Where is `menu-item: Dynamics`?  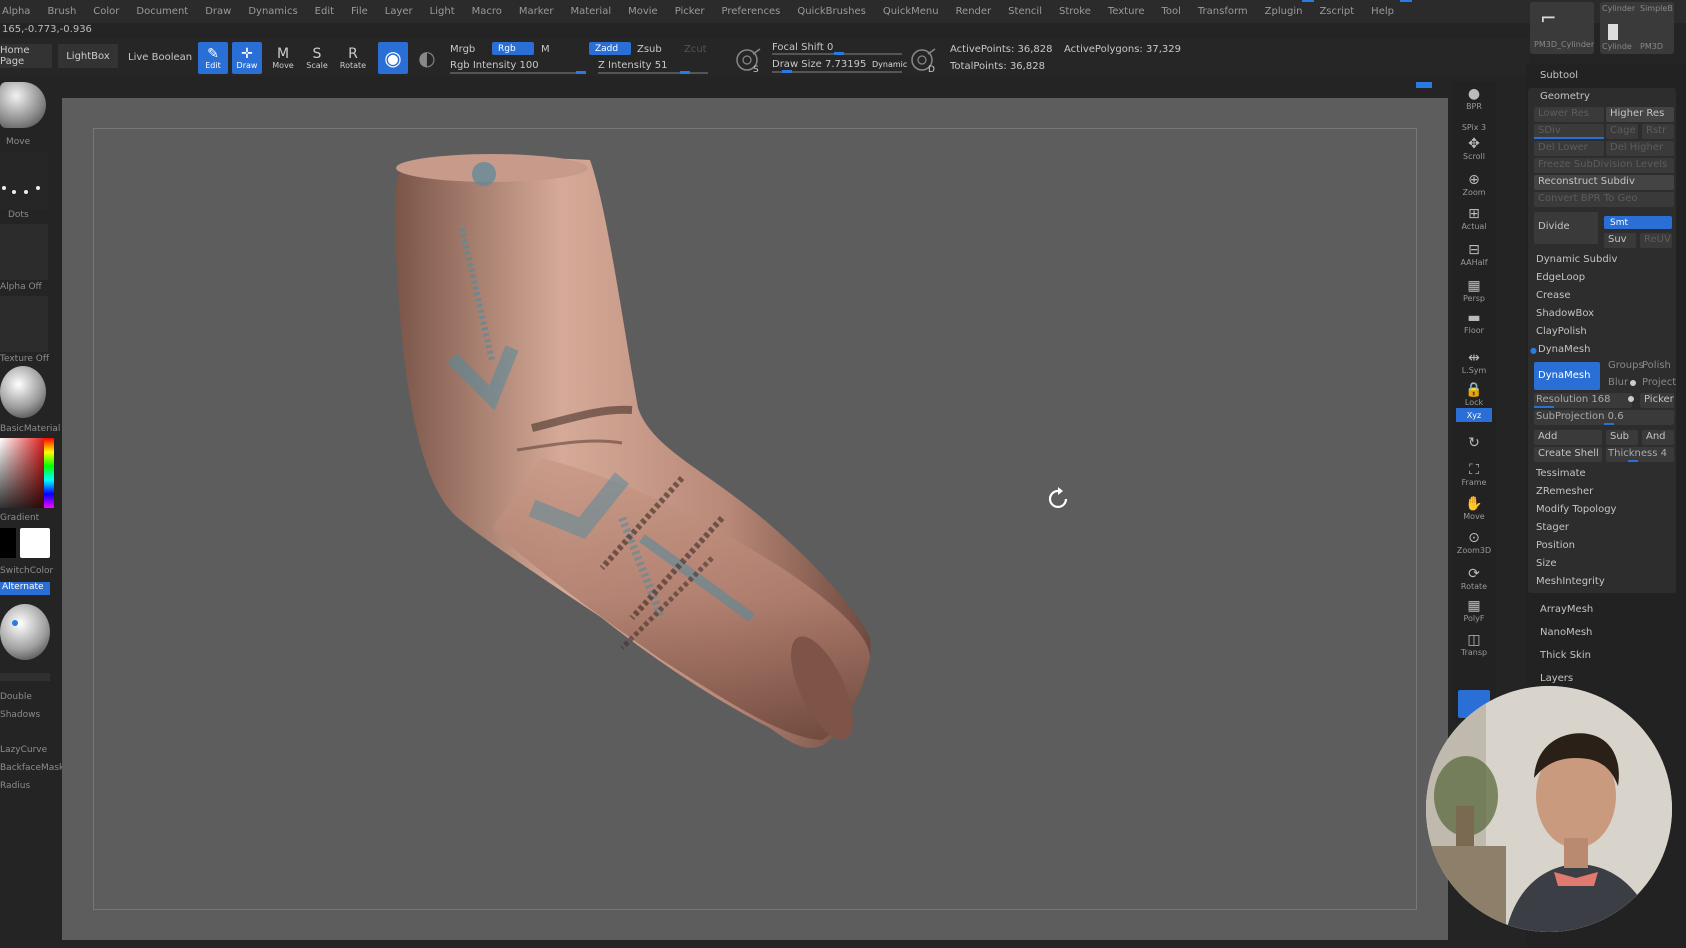 menu-item: Dynamics is located at coordinates (272, 11).